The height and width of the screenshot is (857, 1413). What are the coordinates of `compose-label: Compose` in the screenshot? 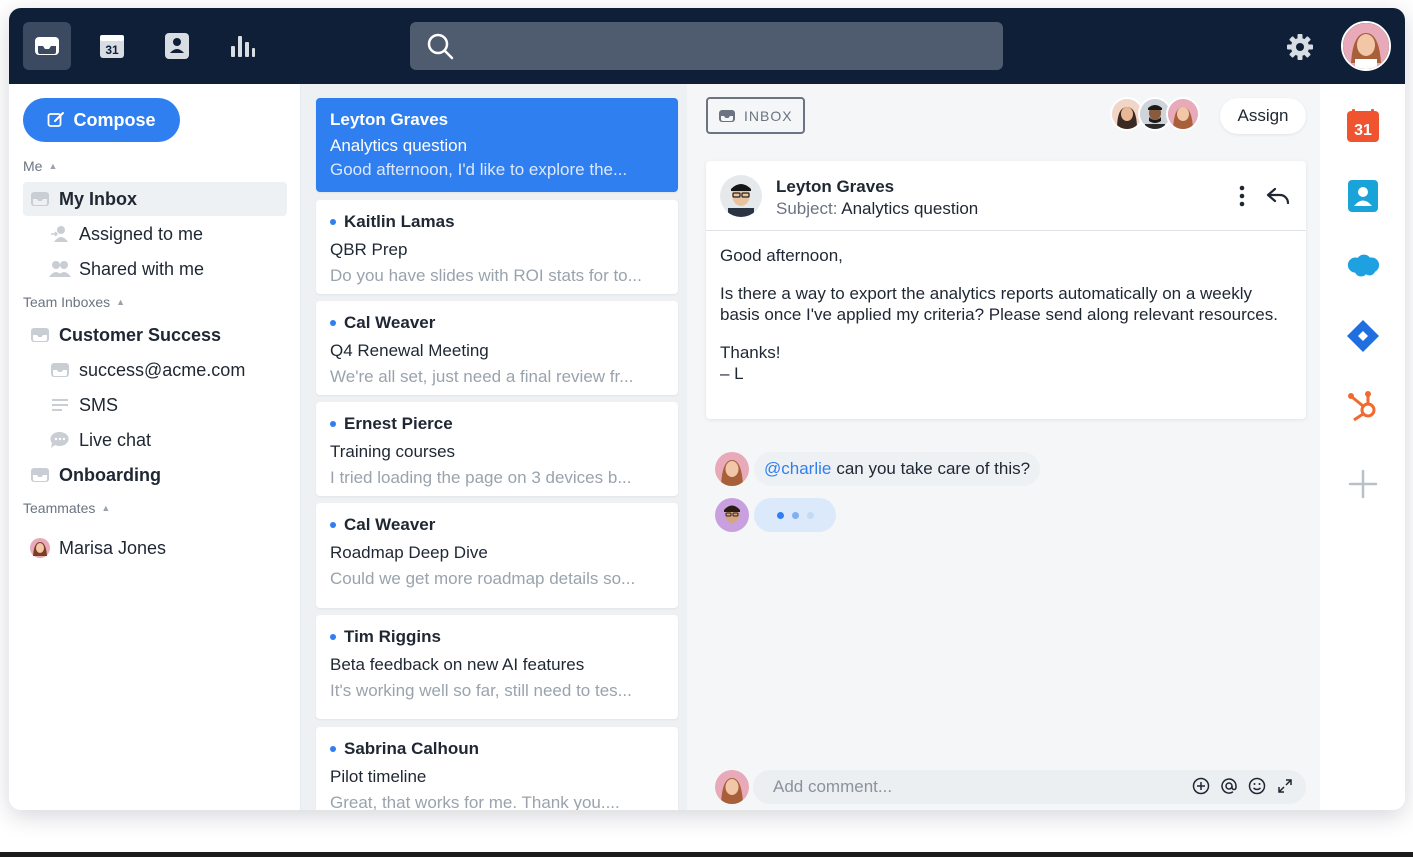 It's located at (114, 119).